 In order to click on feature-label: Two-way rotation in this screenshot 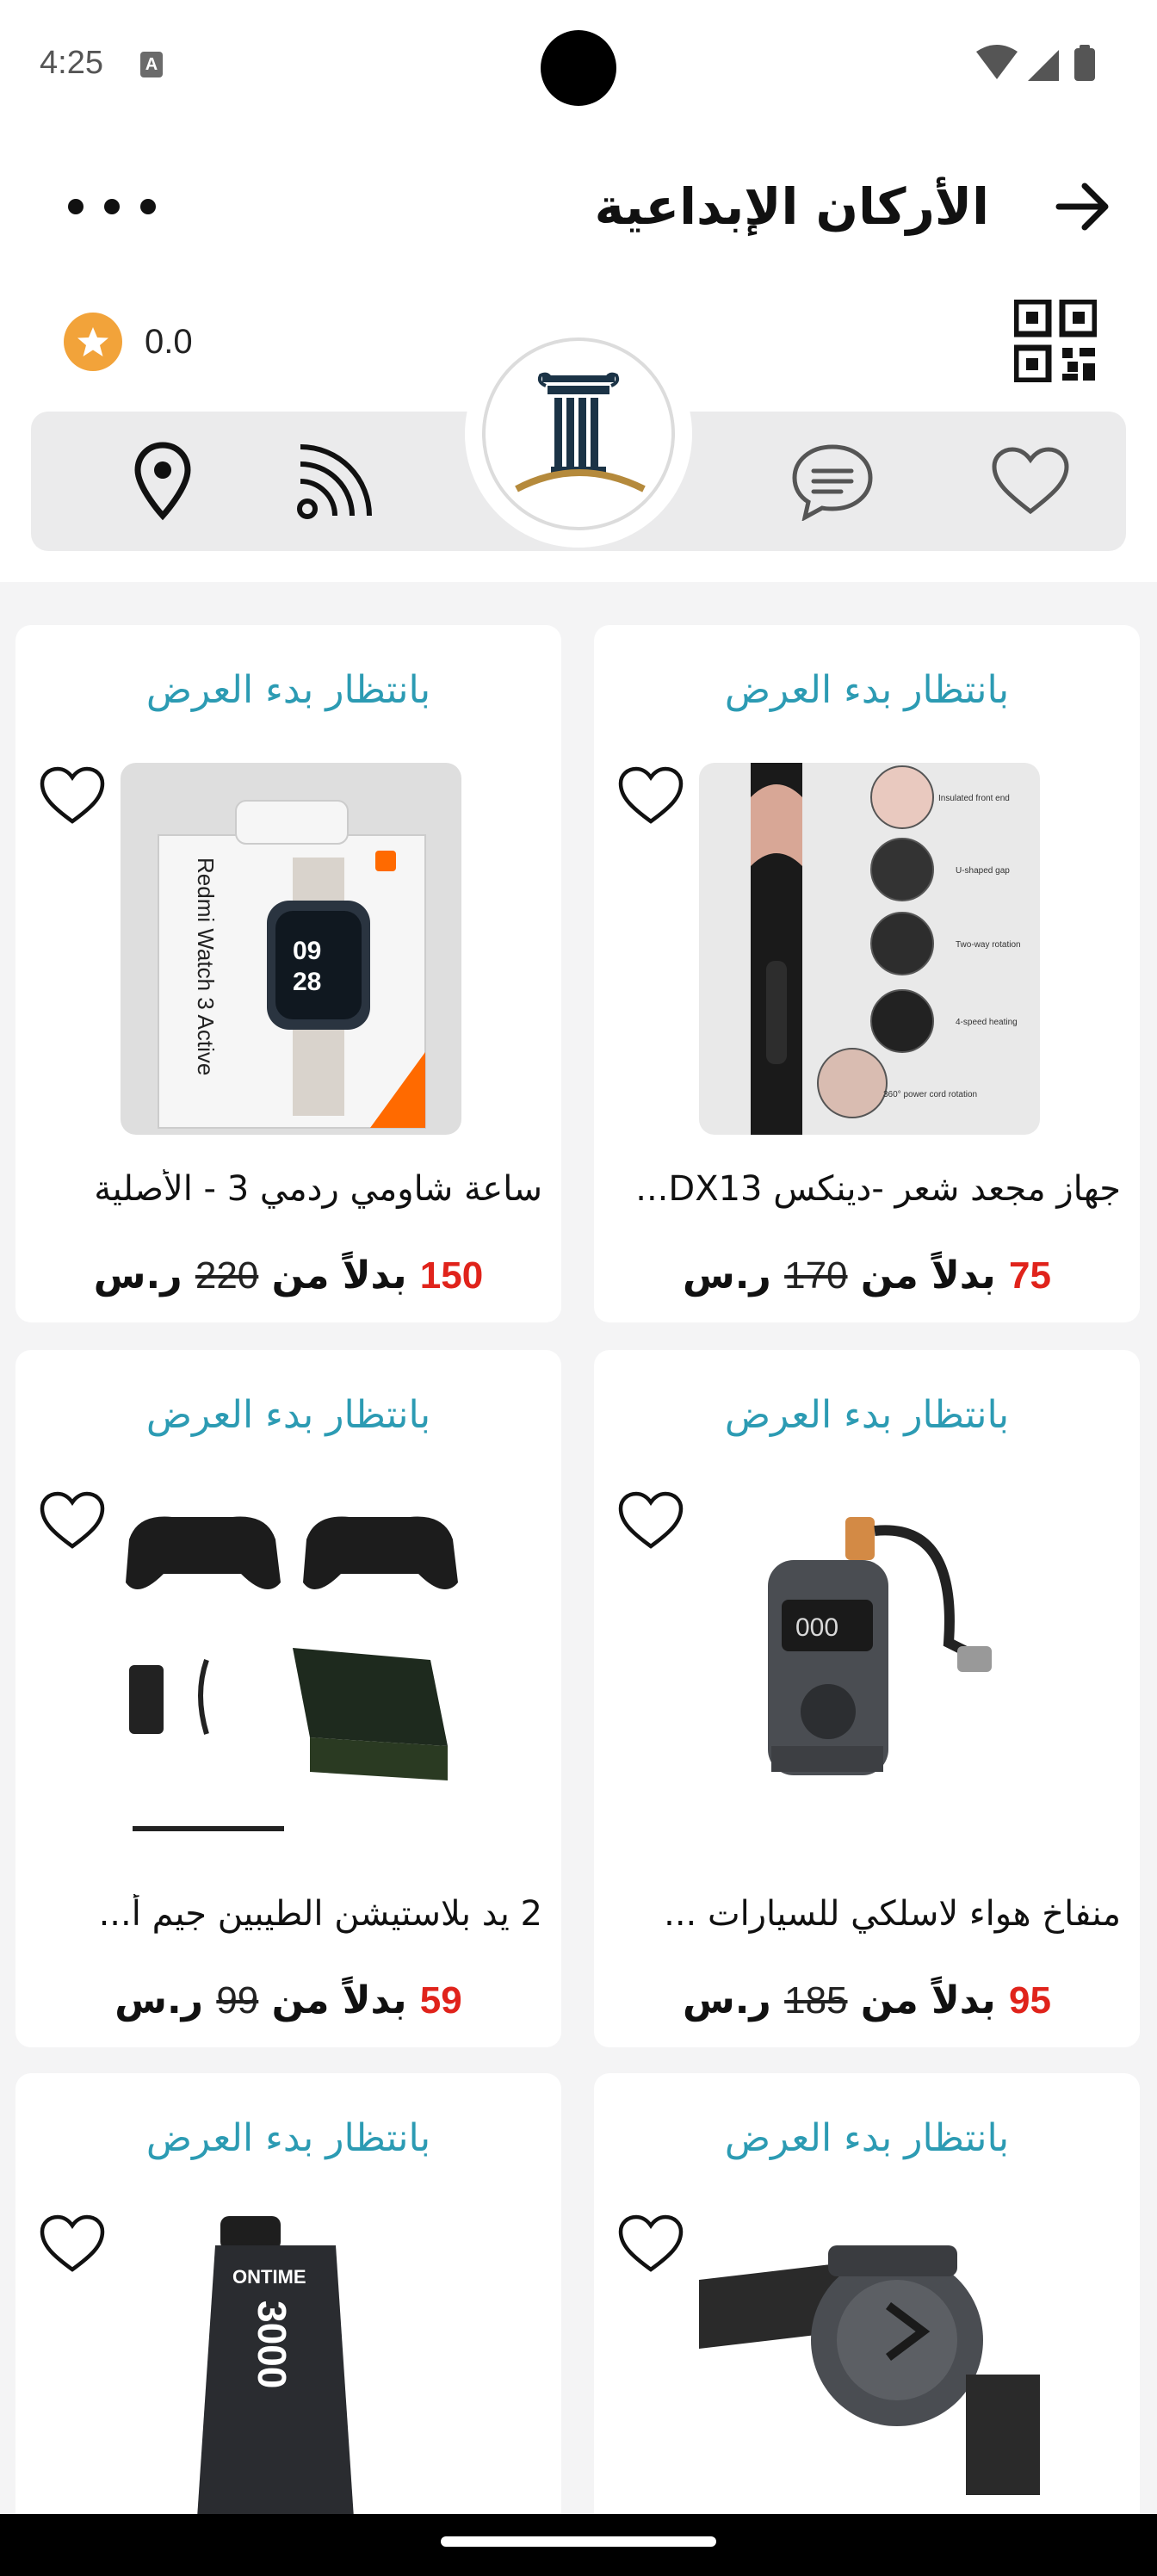, I will do `click(989, 945)`.